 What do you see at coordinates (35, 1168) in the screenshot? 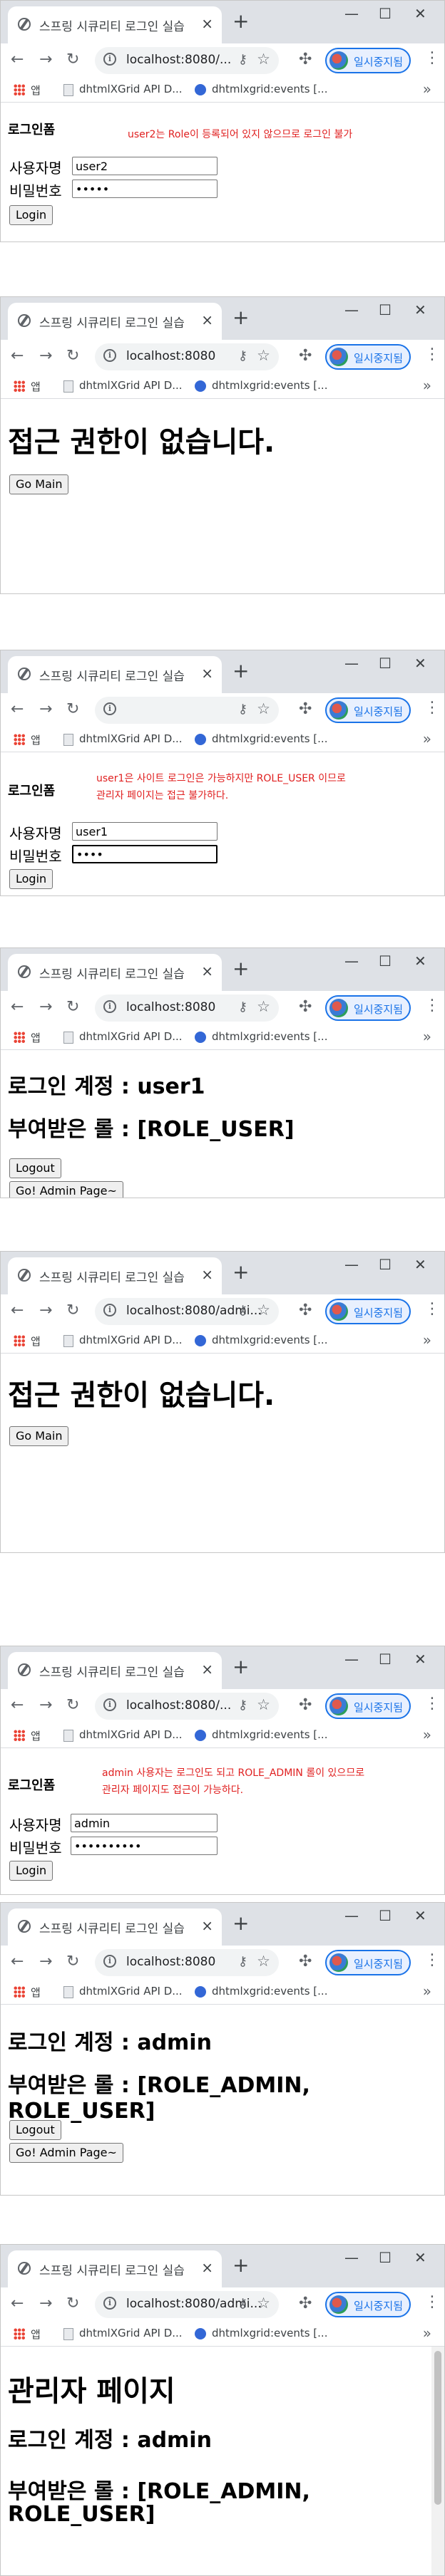
I see `logout-button: Logout` at bounding box center [35, 1168].